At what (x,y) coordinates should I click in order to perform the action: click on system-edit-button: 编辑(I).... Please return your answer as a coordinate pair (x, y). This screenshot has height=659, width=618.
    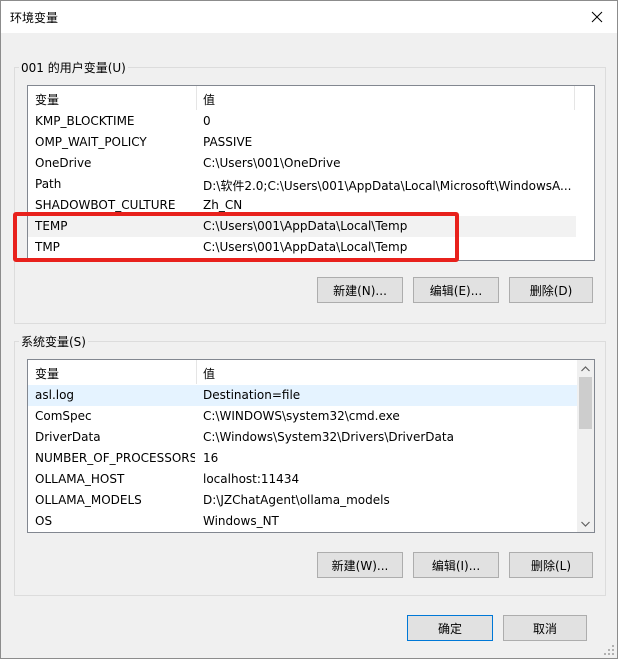
    Looking at the image, I should click on (456, 565).